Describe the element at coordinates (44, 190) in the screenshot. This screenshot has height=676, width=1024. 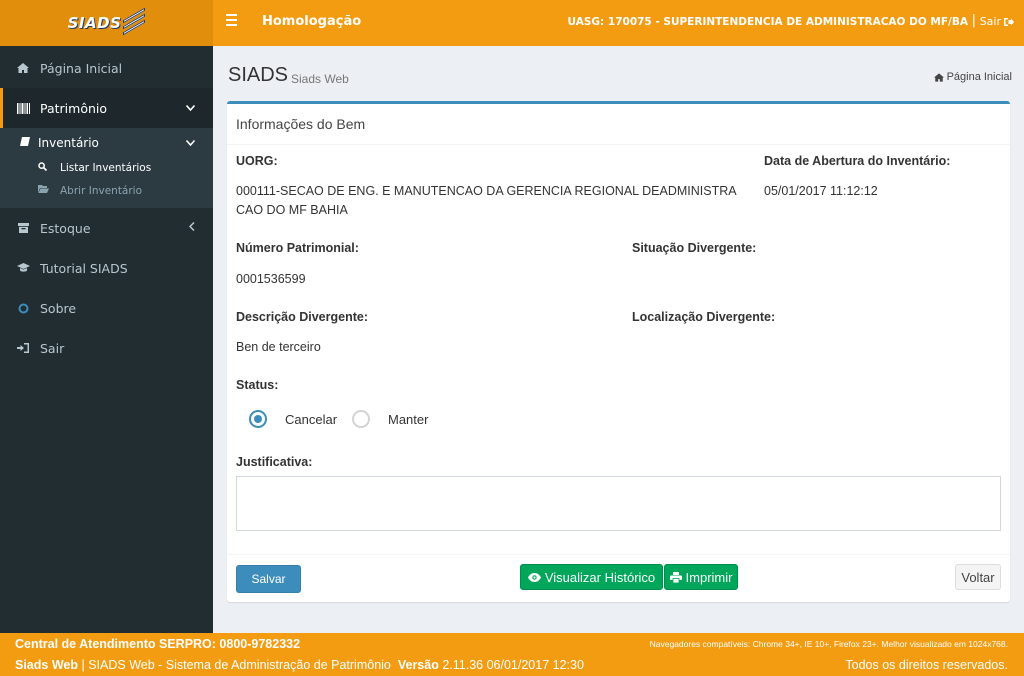
I see `folder-open-icon` at that location.